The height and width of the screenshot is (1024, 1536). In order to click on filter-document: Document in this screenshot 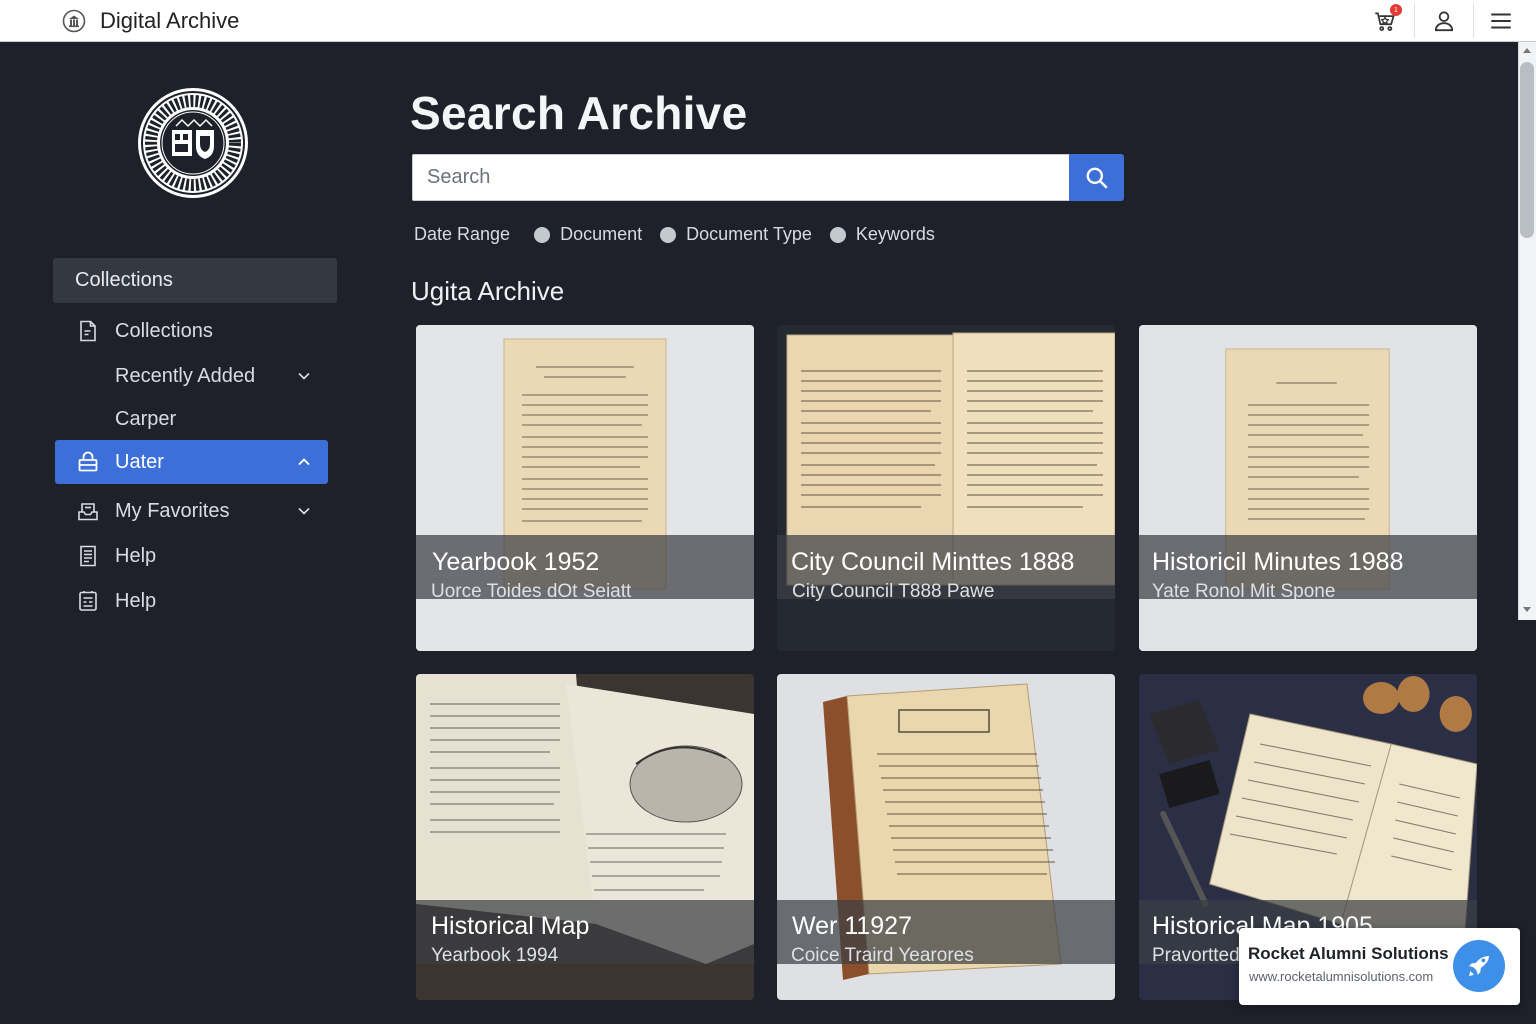, I will do `click(588, 234)`.